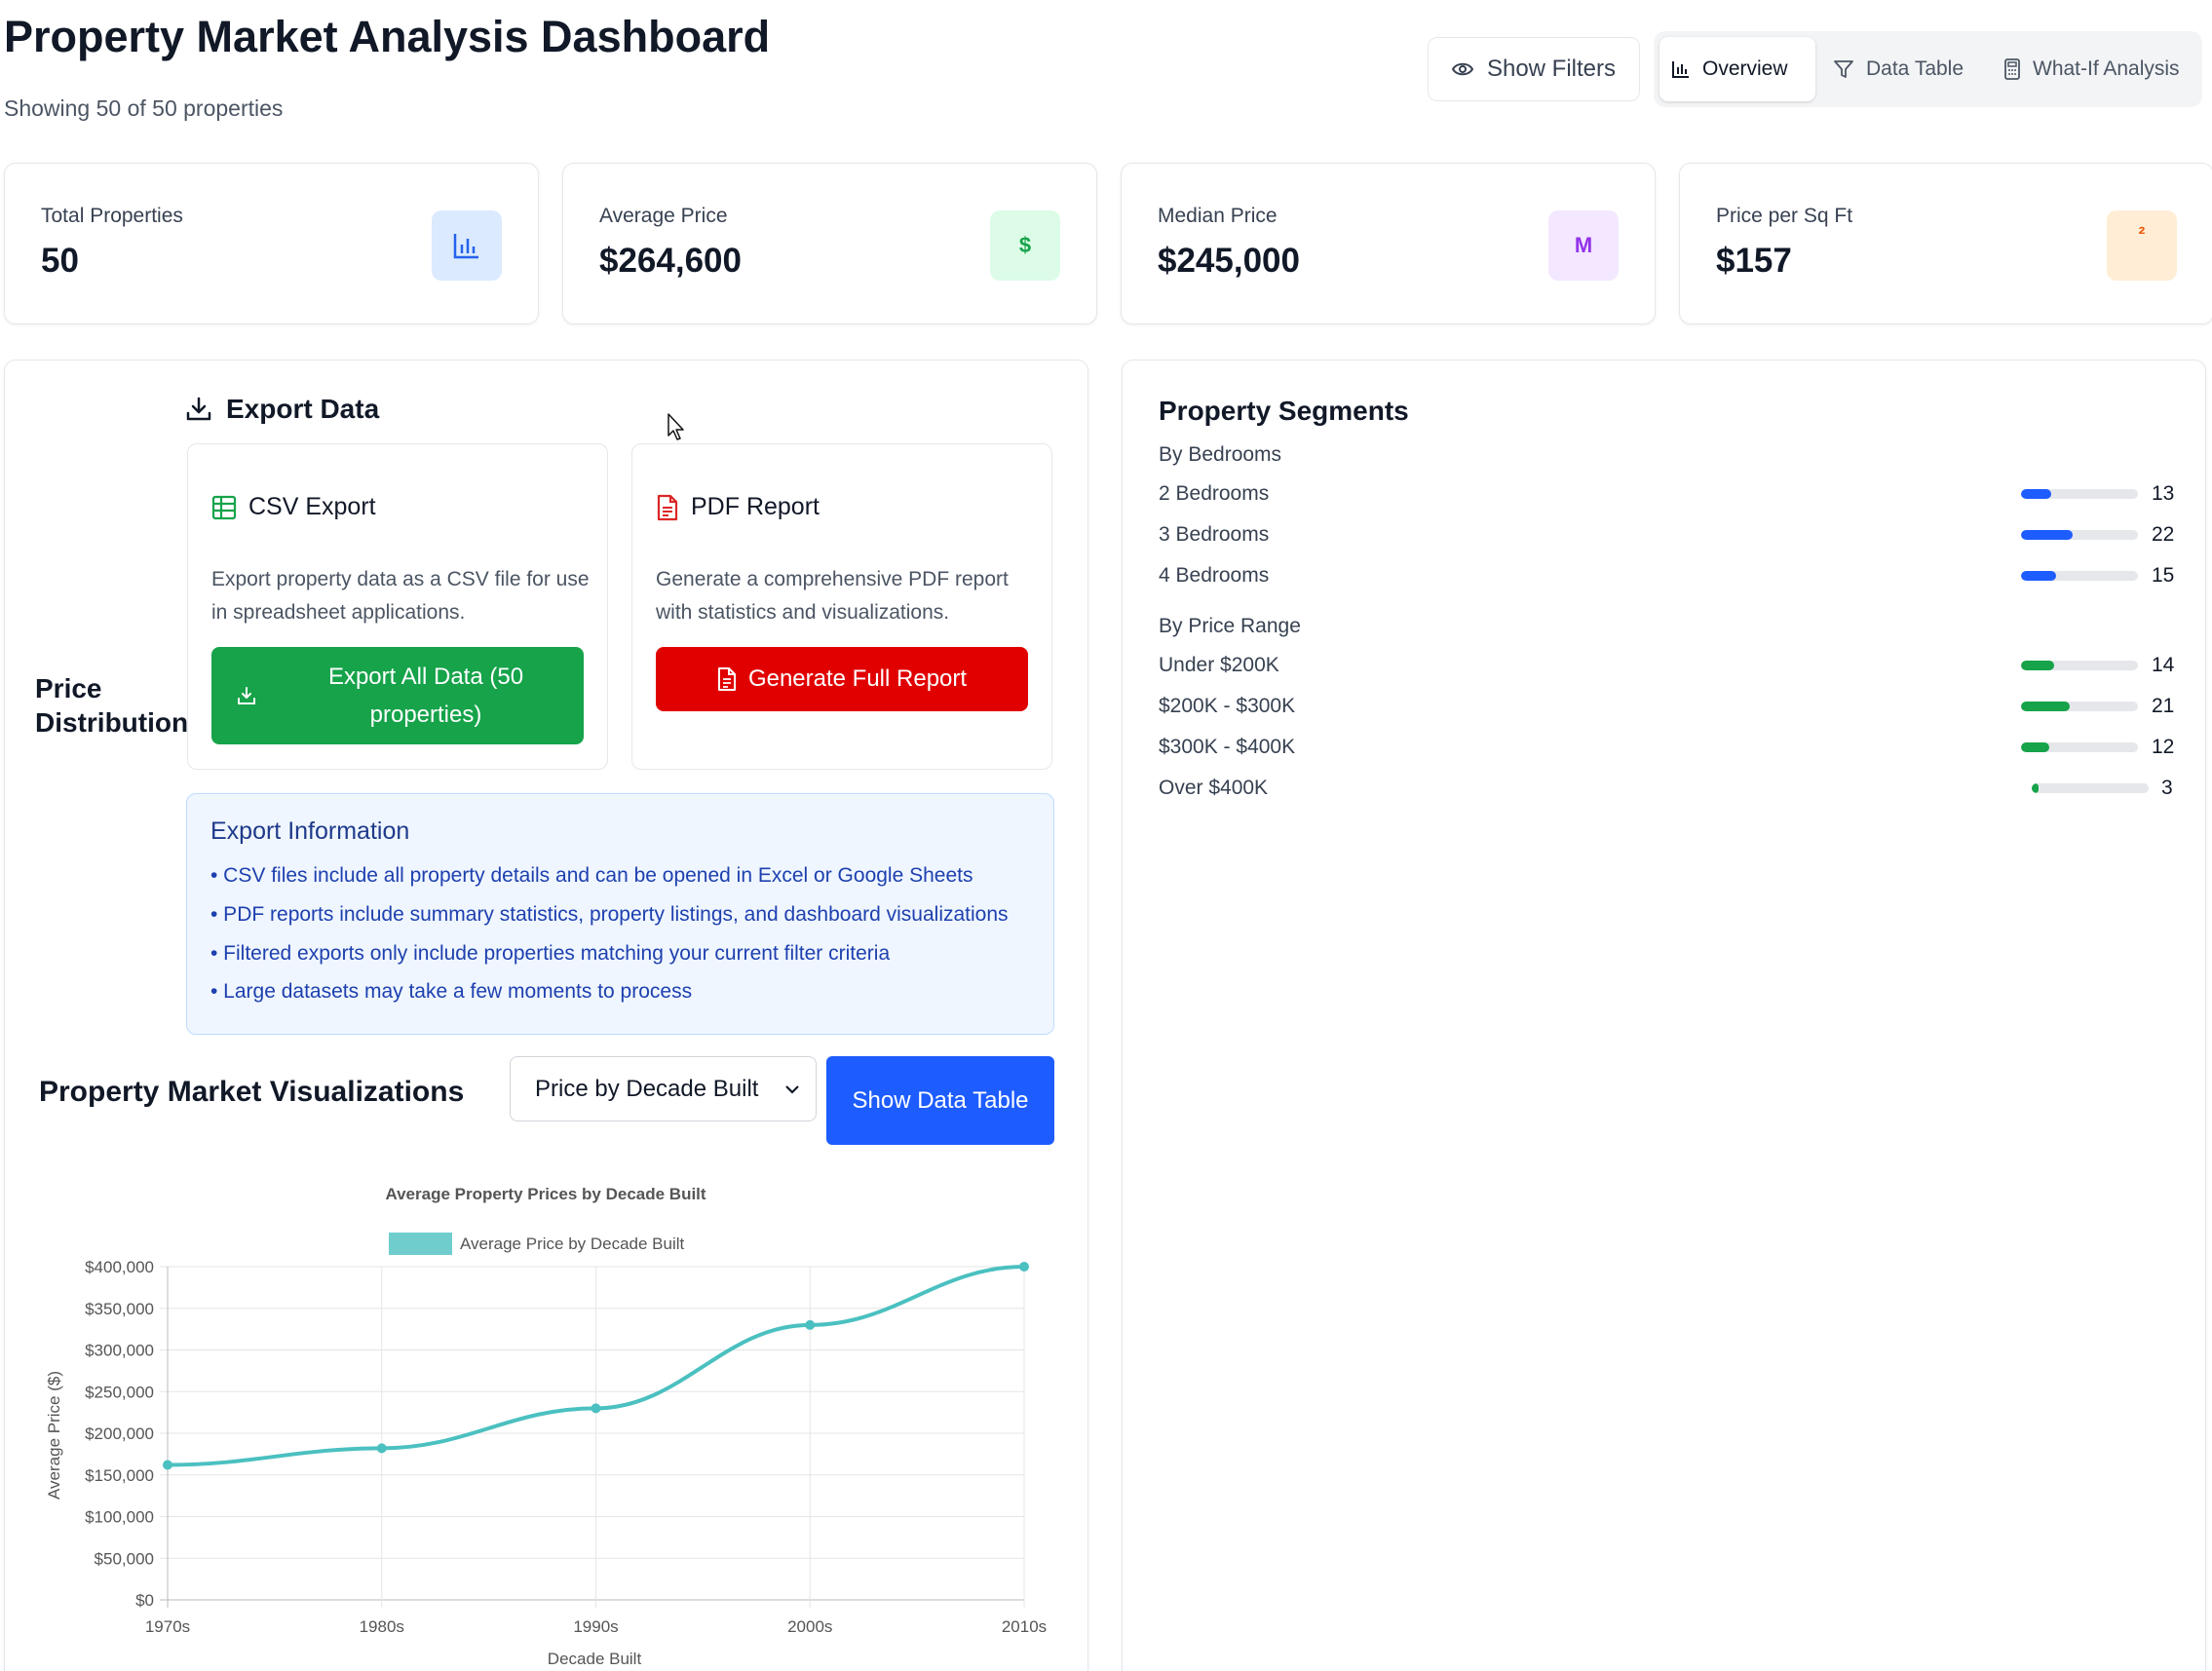 The image size is (2212, 1671). What do you see at coordinates (1915, 68) in the screenshot?
I see `tab-data-table-label: Data Table` at bounding box center [1915, 68].